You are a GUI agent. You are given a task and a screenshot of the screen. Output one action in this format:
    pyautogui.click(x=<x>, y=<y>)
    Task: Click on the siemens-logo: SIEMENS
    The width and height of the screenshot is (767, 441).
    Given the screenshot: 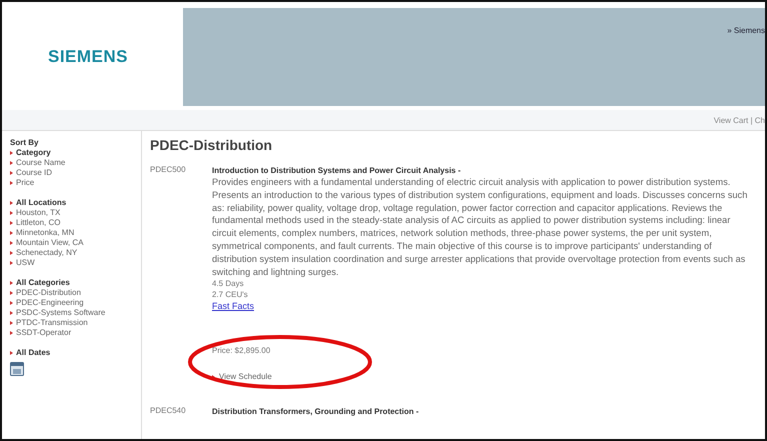 What is the action you would take?
    pyautogui.click(x=88, y=57)
    